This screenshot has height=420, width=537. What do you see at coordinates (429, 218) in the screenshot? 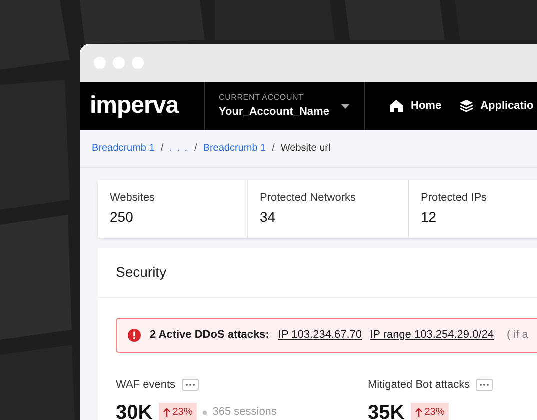
I see `stat-value: 12` at bounding box center [429, 218].